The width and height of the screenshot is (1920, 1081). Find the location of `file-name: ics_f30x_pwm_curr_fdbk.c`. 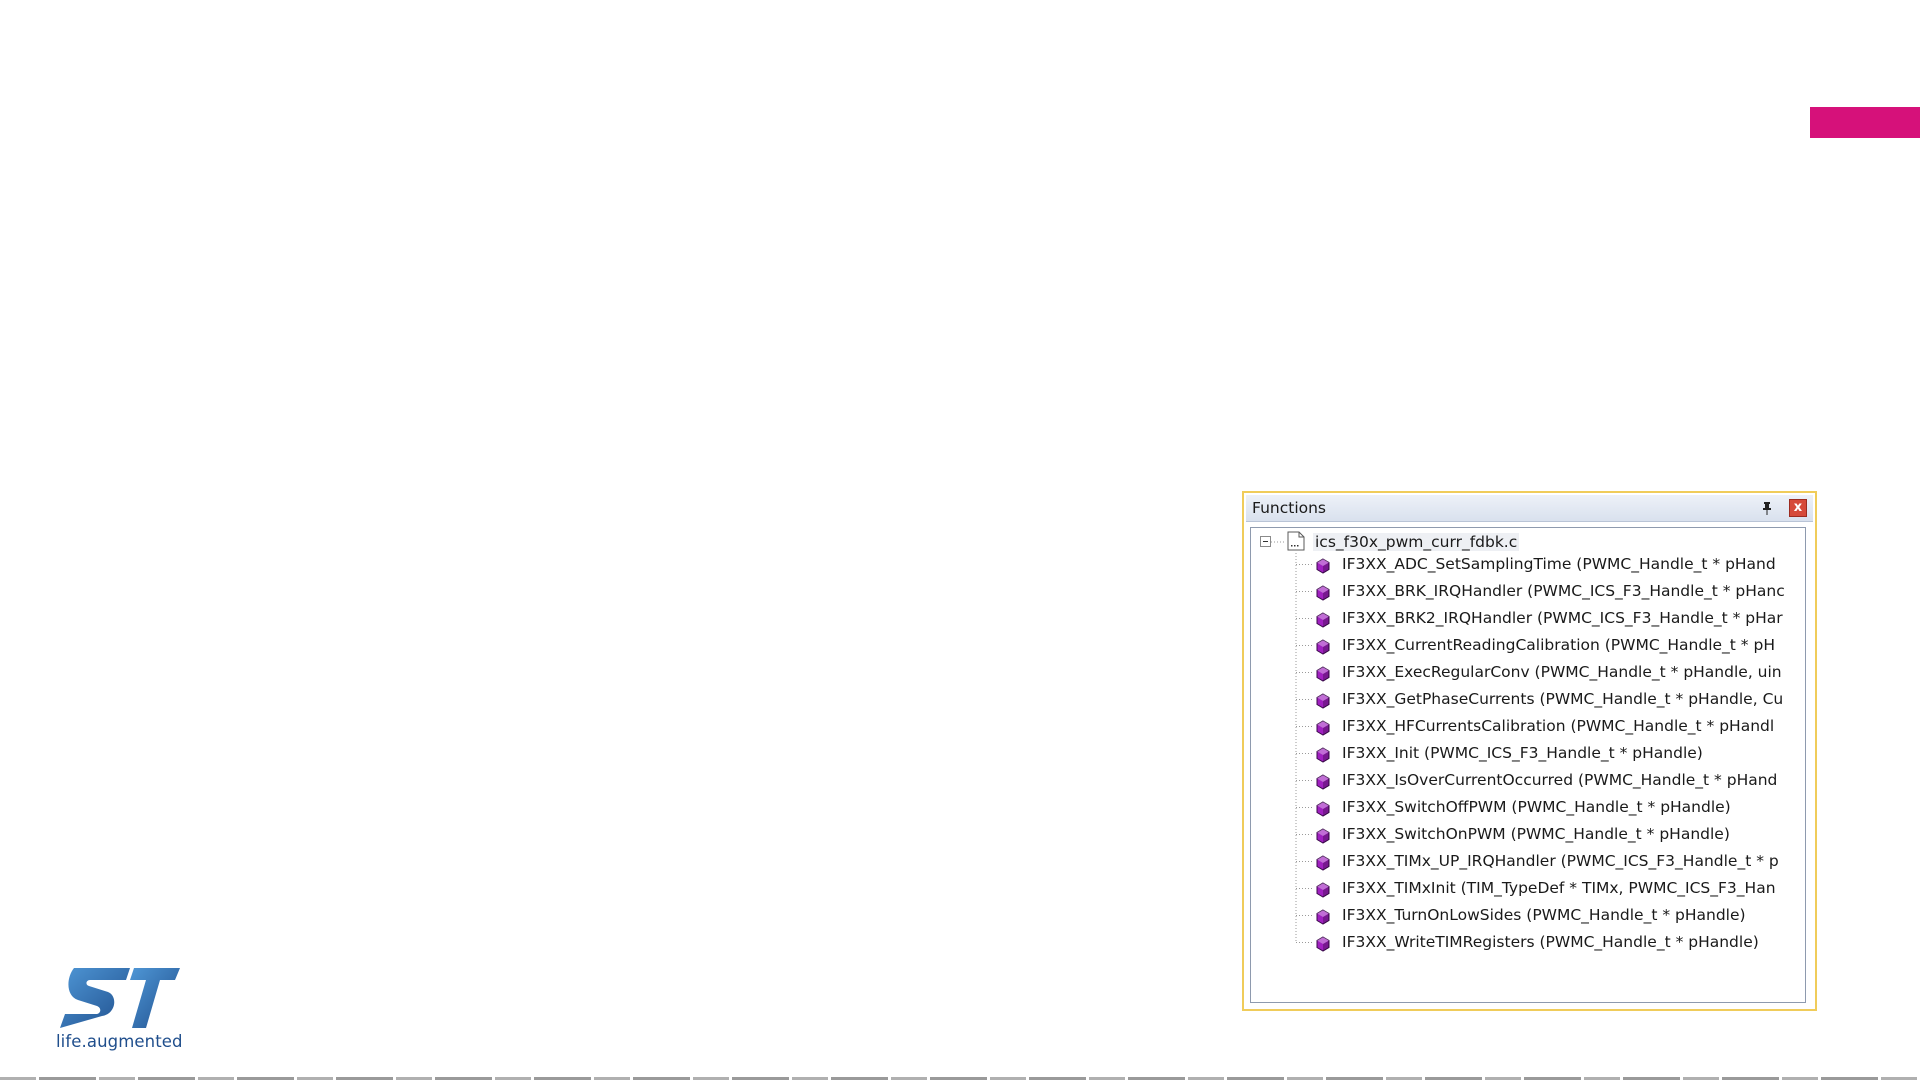

file-name: ics_f30x_pwm_curr_fdbk.c is located at coordinates (1416, 542).